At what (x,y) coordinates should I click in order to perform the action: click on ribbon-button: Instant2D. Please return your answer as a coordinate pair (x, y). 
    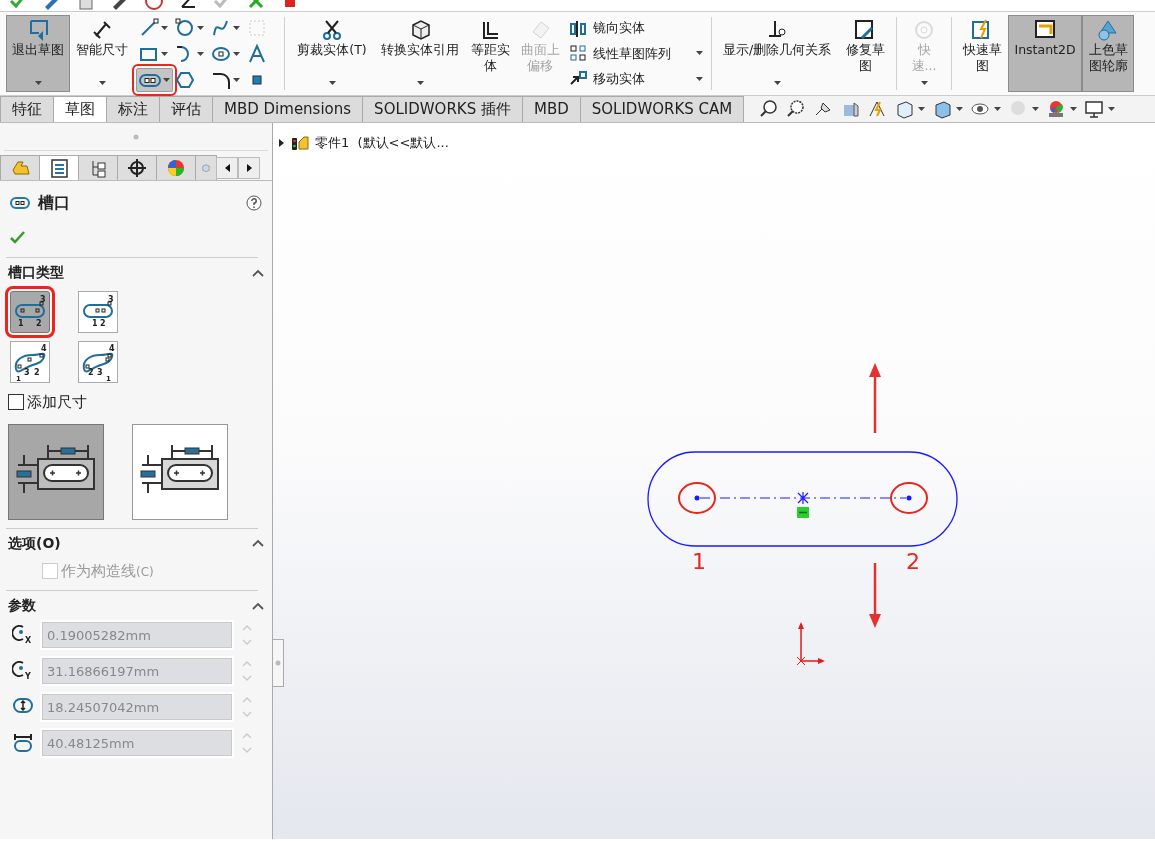
    Looking at the image, I should click on (1045, 53).